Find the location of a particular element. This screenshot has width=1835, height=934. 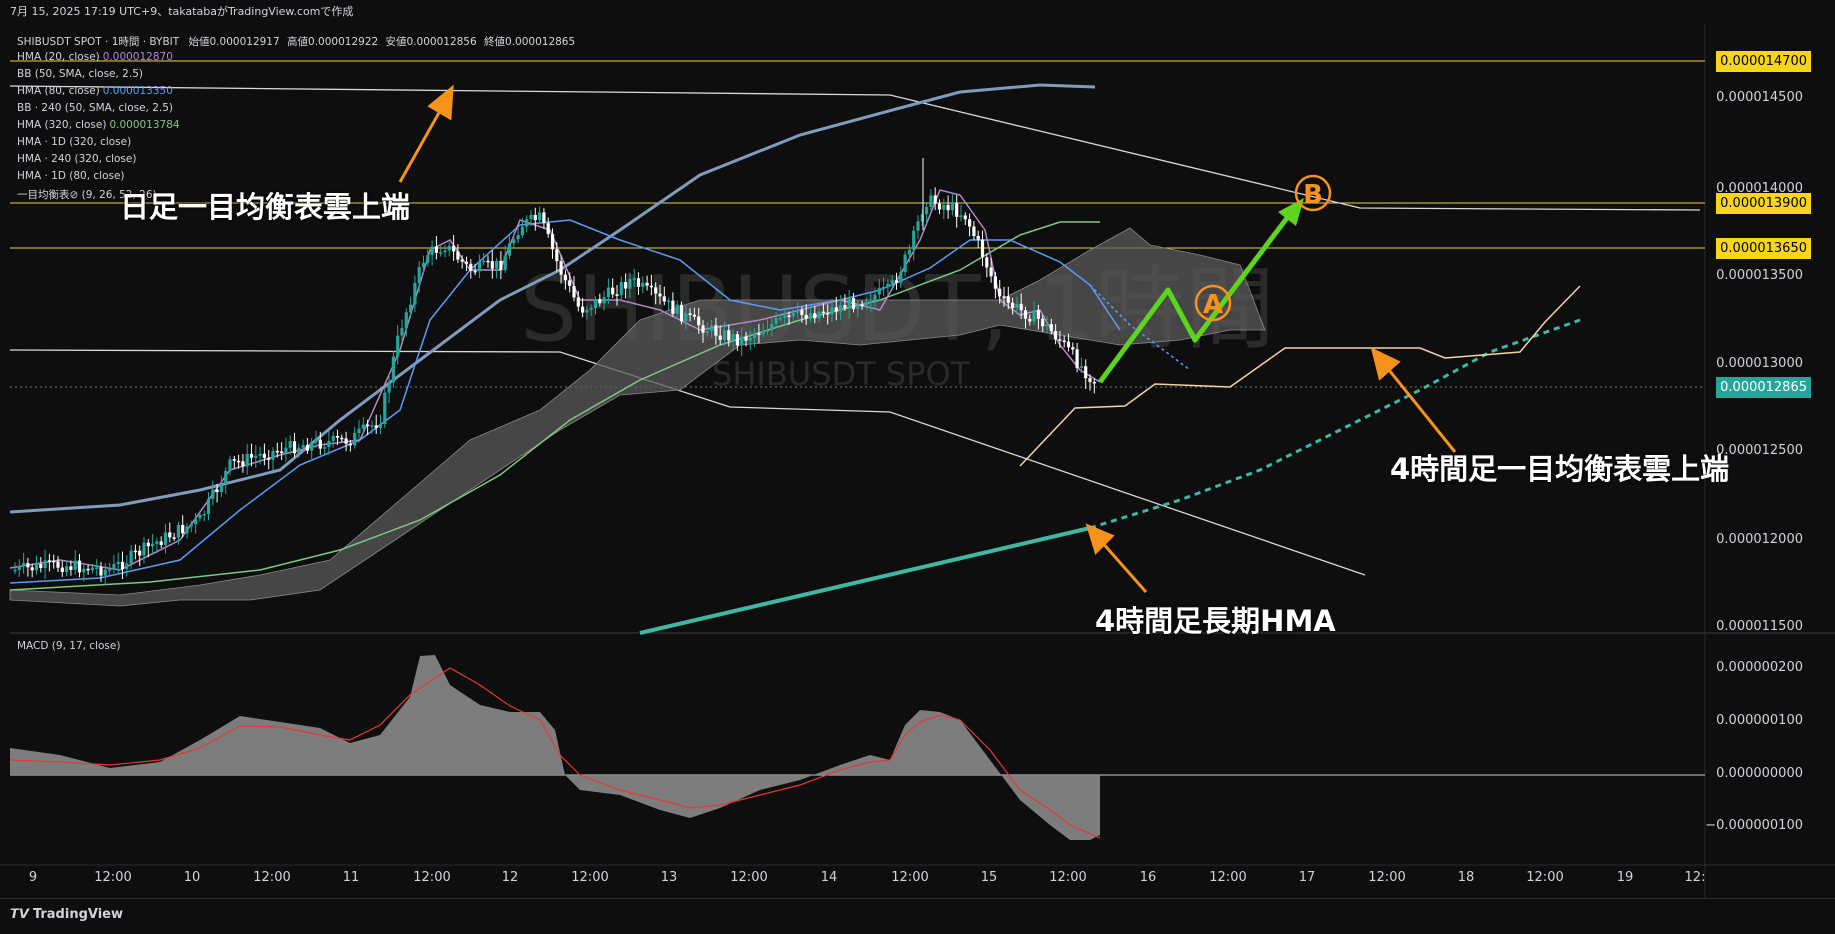

time-axis-label: 15 is located at coordinates (989, 877).